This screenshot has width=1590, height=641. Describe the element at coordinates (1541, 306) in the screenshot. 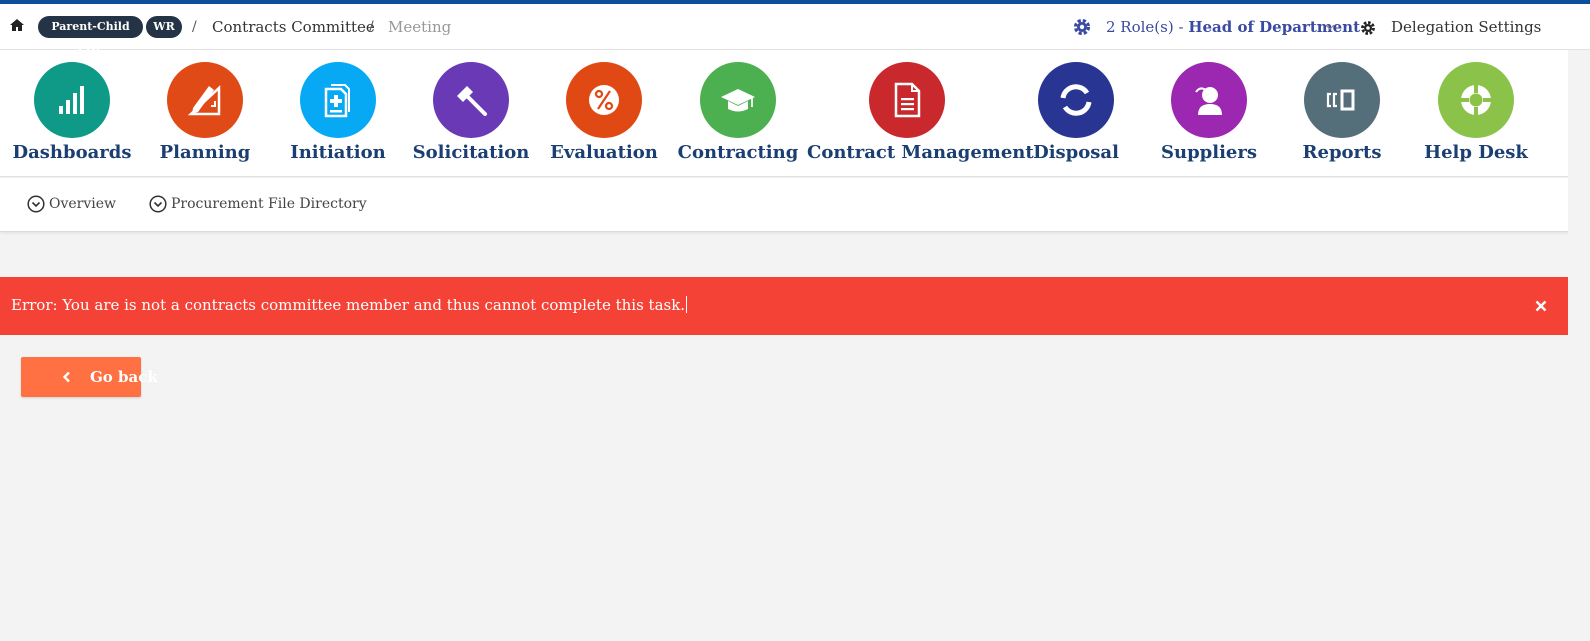

I see `close-icon` at that location.